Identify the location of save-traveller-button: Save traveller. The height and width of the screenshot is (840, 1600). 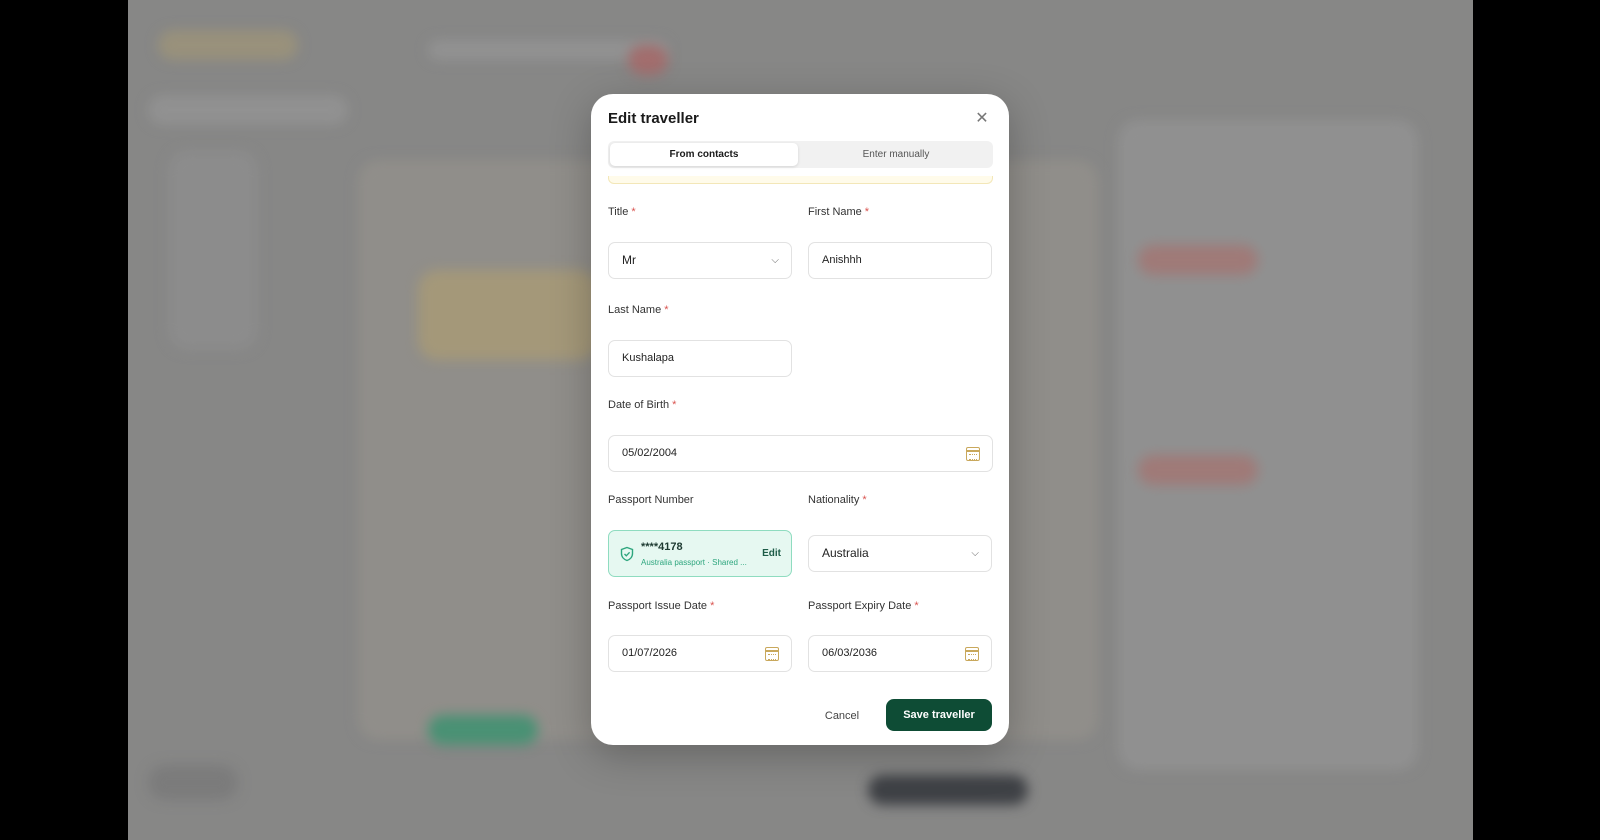
(939, 715).